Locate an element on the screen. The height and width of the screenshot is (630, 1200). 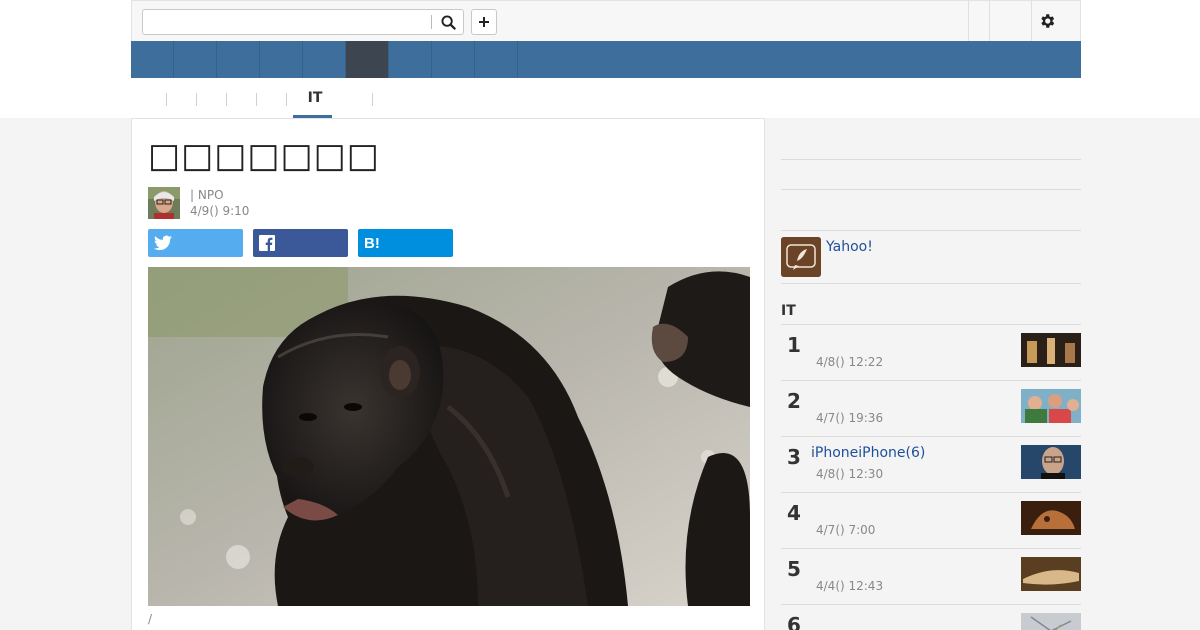
twitter-icon is located at coordinates (163, 243).